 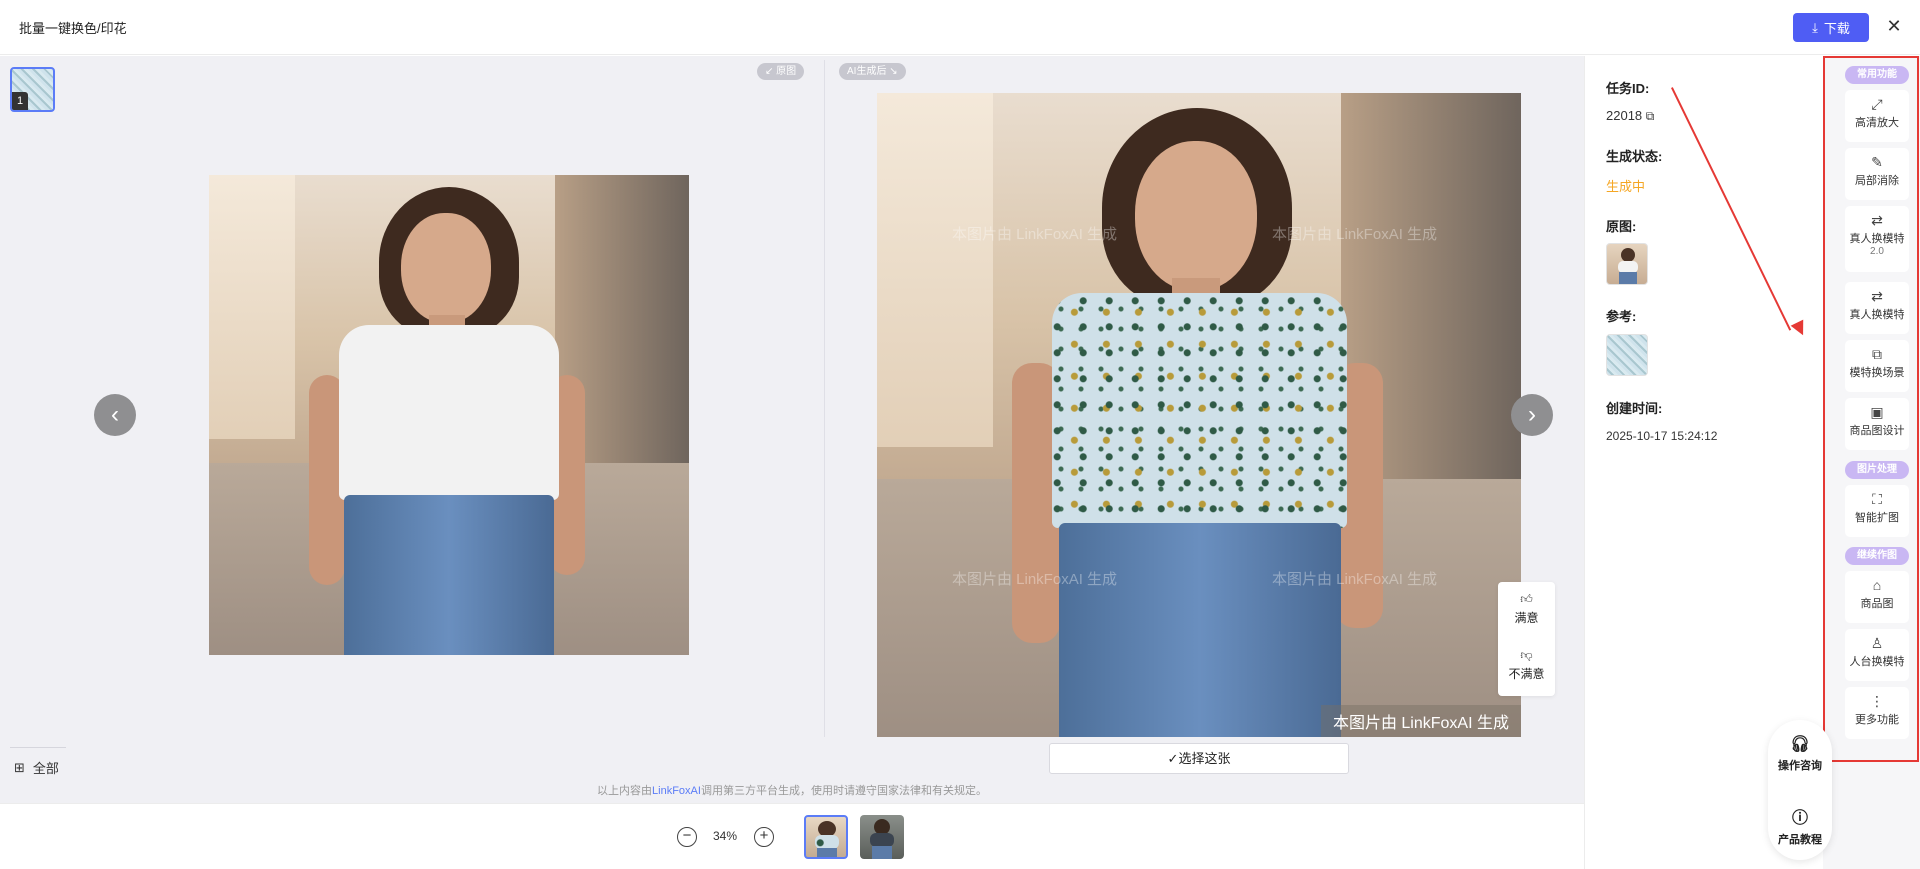 What do you see at coordinates (115, 415) in the screenshot?
I see `prev-image-button: ‹` at bounding box center [115, 415].